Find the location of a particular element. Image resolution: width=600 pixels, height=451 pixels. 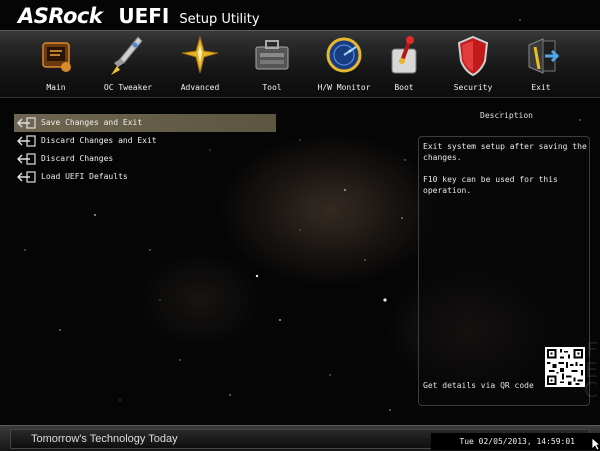

menu-item-discard-changes-and-exit: Discard Changes and Exit is located at coordinates (145, 141).